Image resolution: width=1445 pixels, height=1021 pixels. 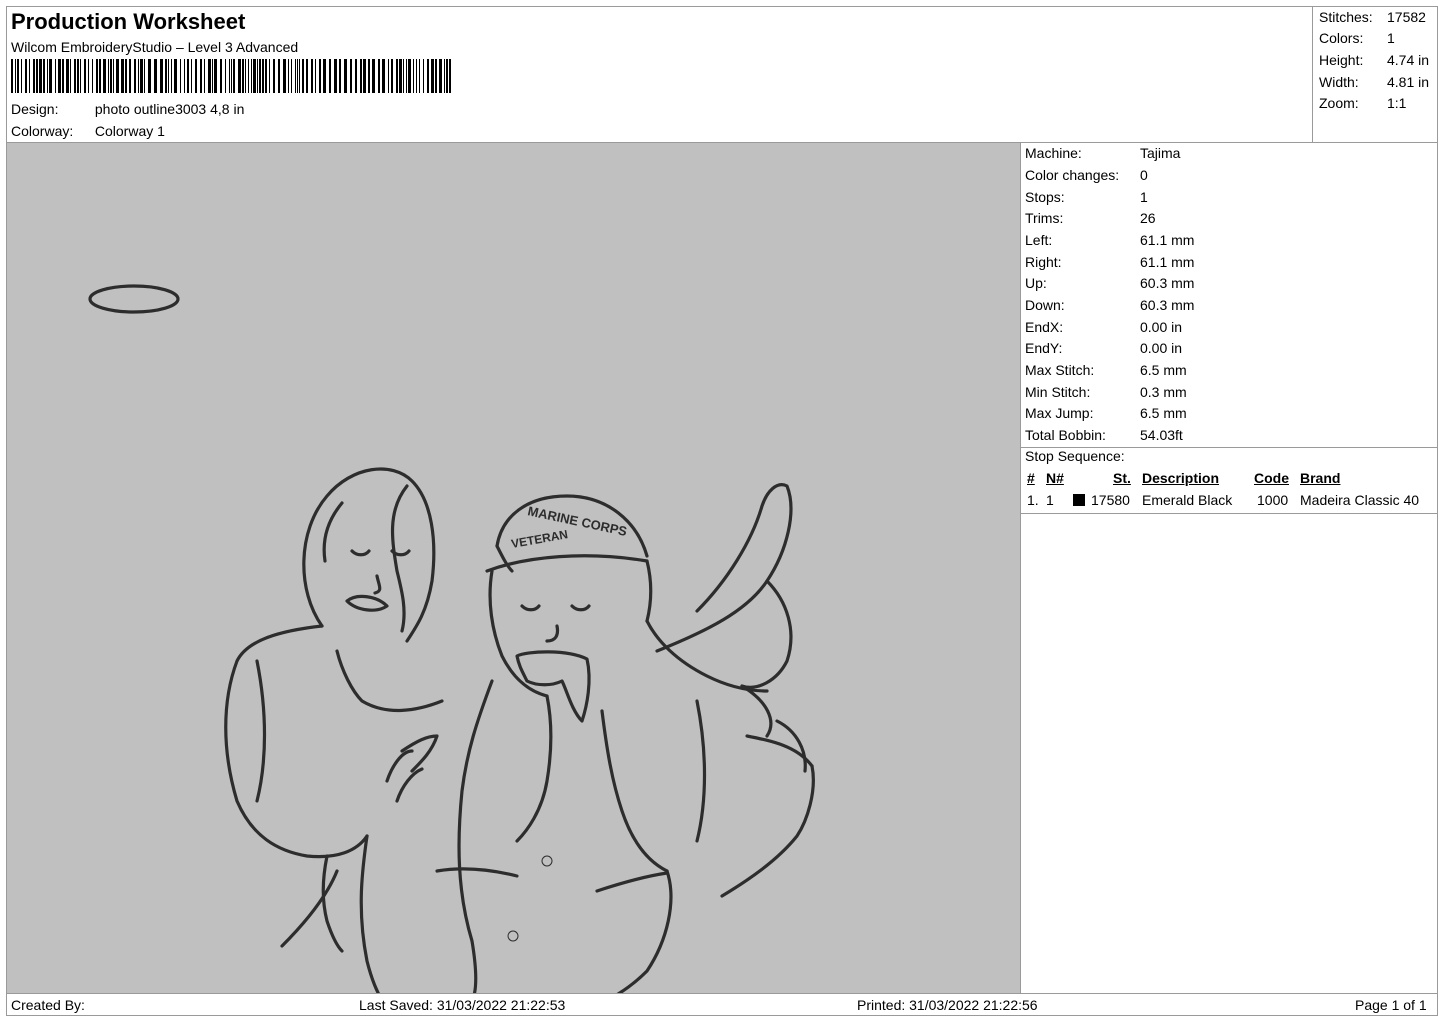 I want to click on stat-value: 1:1, so click(x=1397, y=103).